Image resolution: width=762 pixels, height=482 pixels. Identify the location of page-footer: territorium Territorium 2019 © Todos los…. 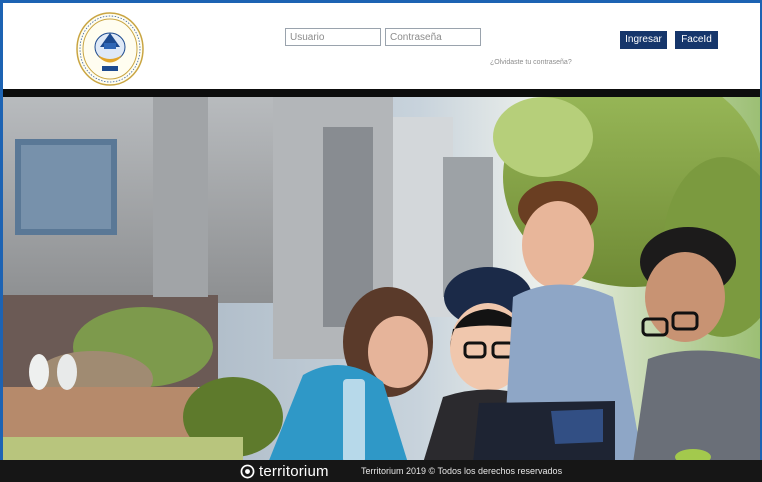
(381, 471).